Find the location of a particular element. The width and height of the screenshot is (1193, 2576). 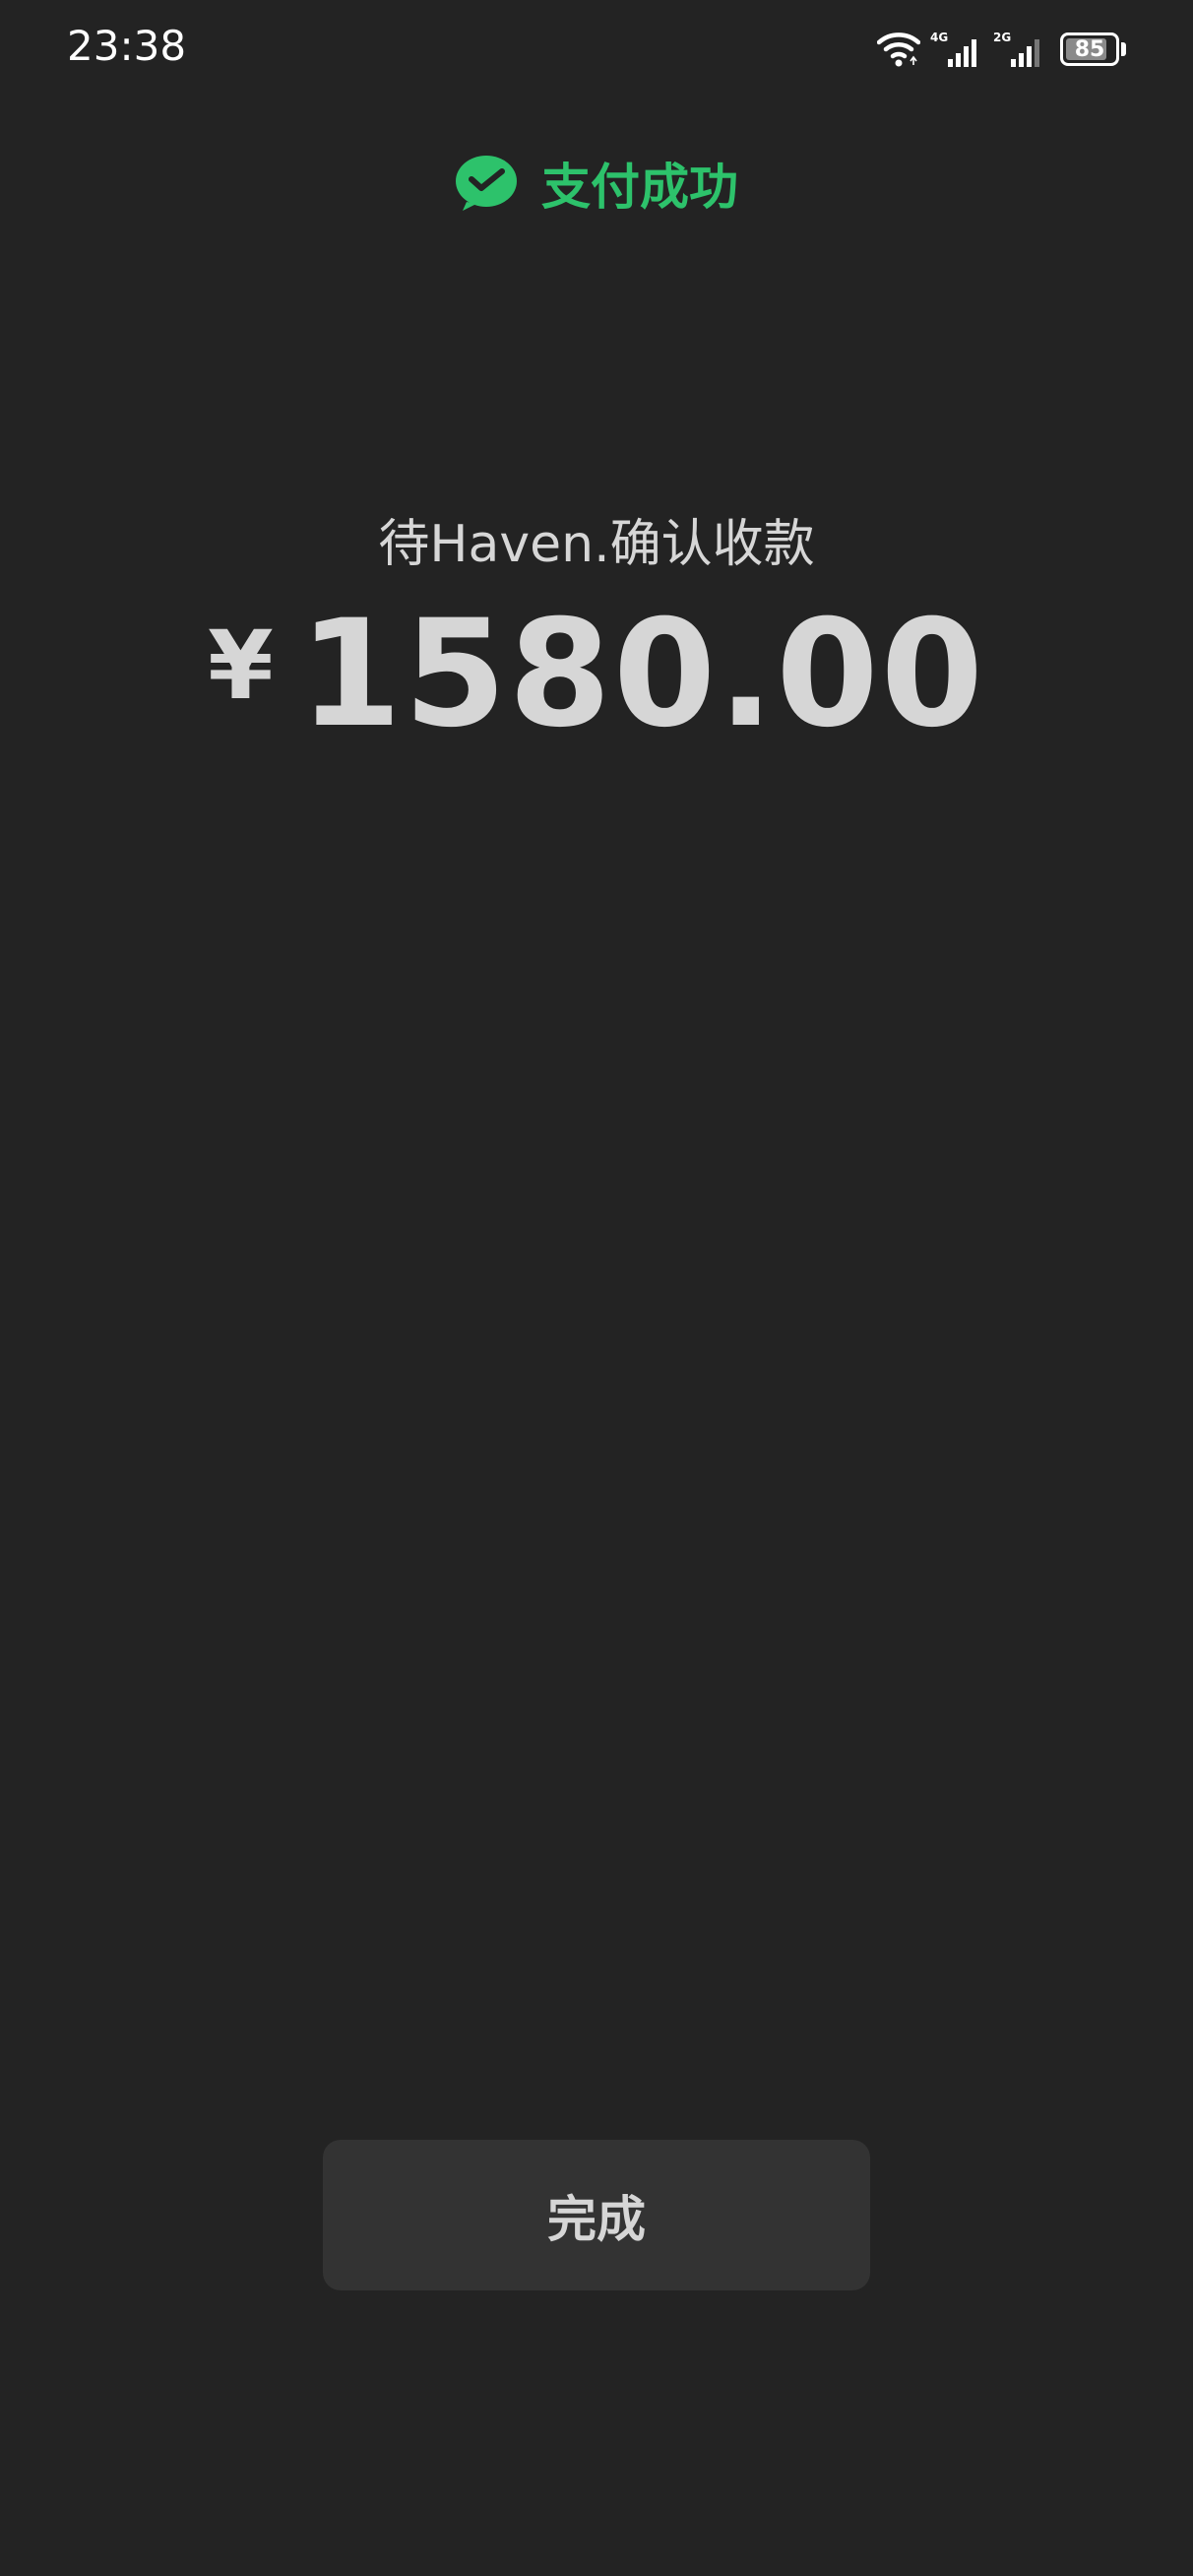

wechat-pay-check-icon is located at coordinates (486, 183).